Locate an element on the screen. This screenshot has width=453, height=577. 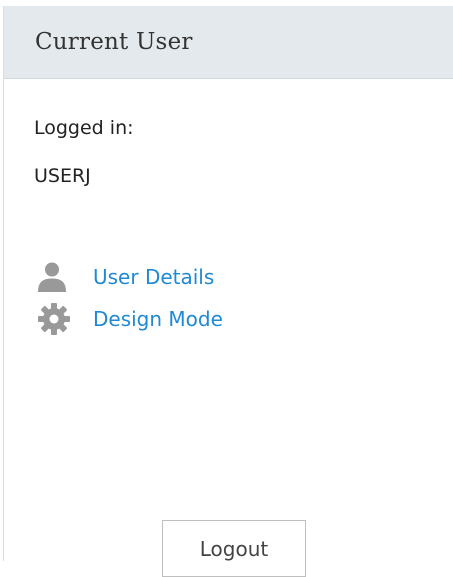
user-details-label: User Details is located at coordinates (153, 277).